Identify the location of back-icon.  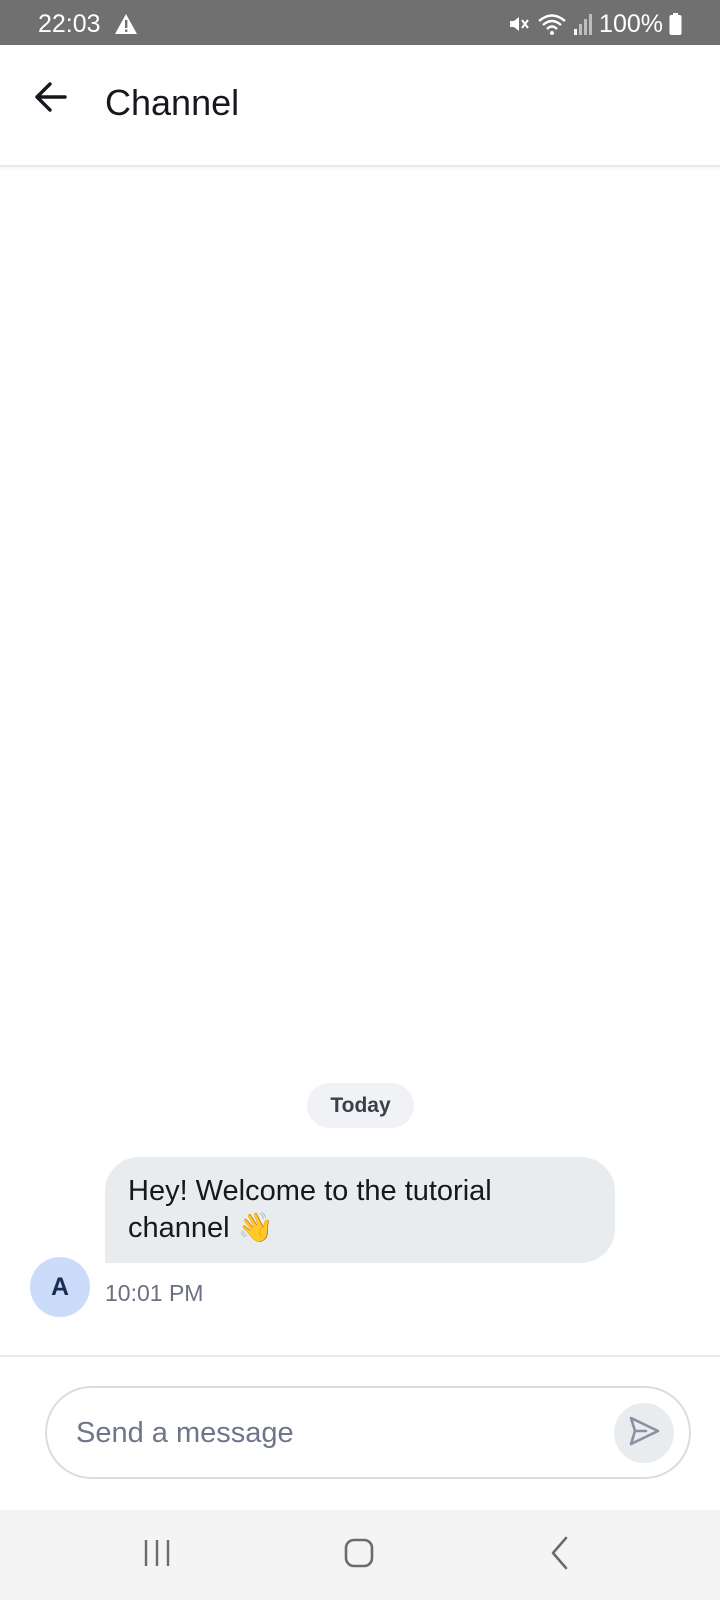
(560, 1555).